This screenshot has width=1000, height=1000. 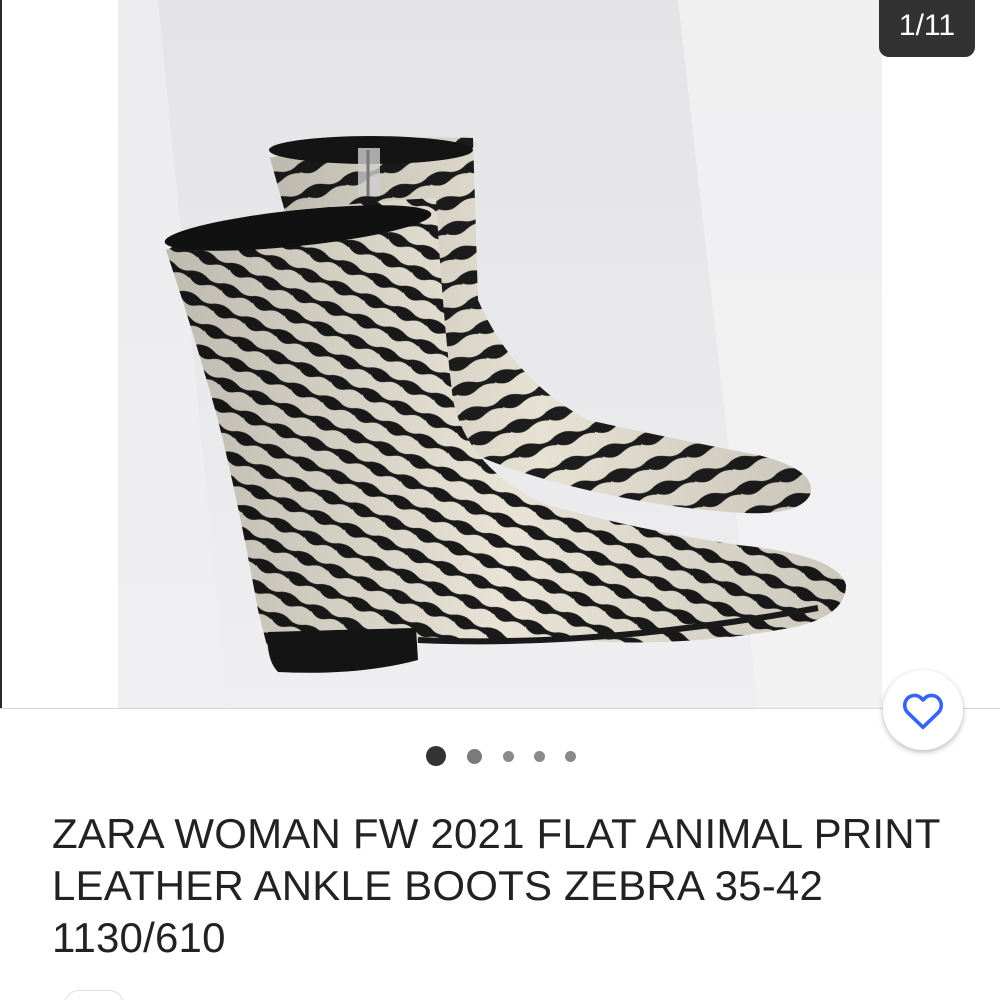 What do you see at coordinates (436, 756) in the screenshot?
I see `pagination-dot-active` at bounding box center [436, 756].